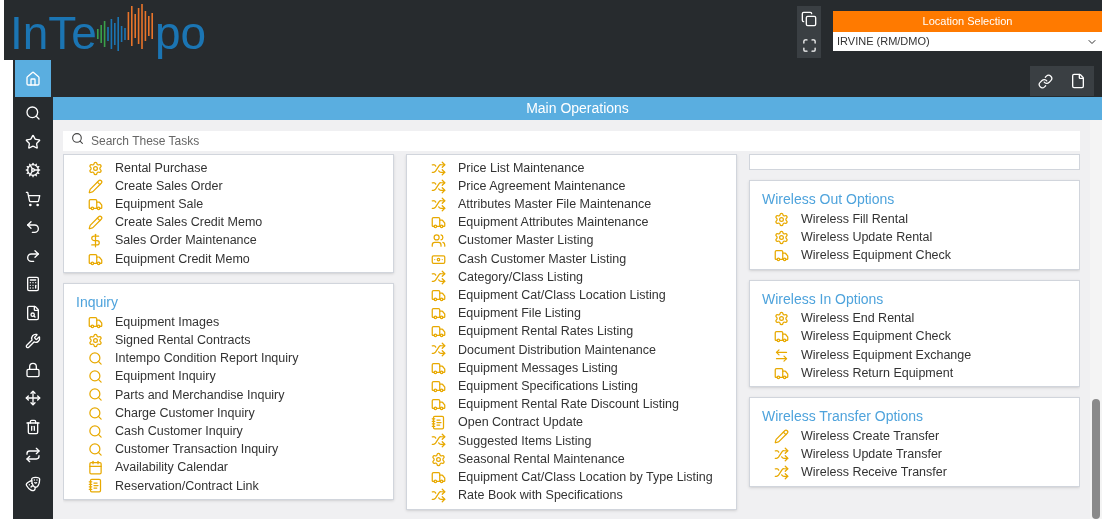  Describe the element at coordinates (886, 355) in the screenshot. I see `task-link: Wireless Equipment Exchange` at that location.